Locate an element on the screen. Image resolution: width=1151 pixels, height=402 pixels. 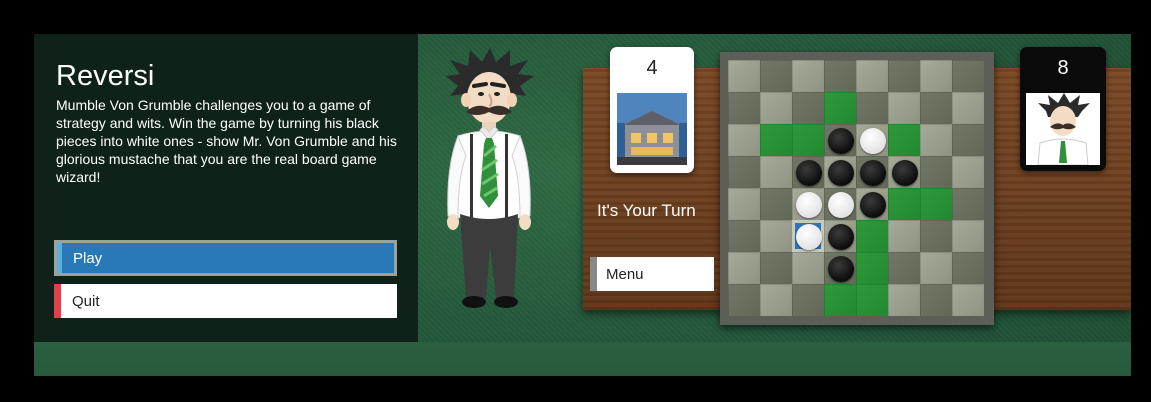
reversi-board is located at coordinates (856, 188).